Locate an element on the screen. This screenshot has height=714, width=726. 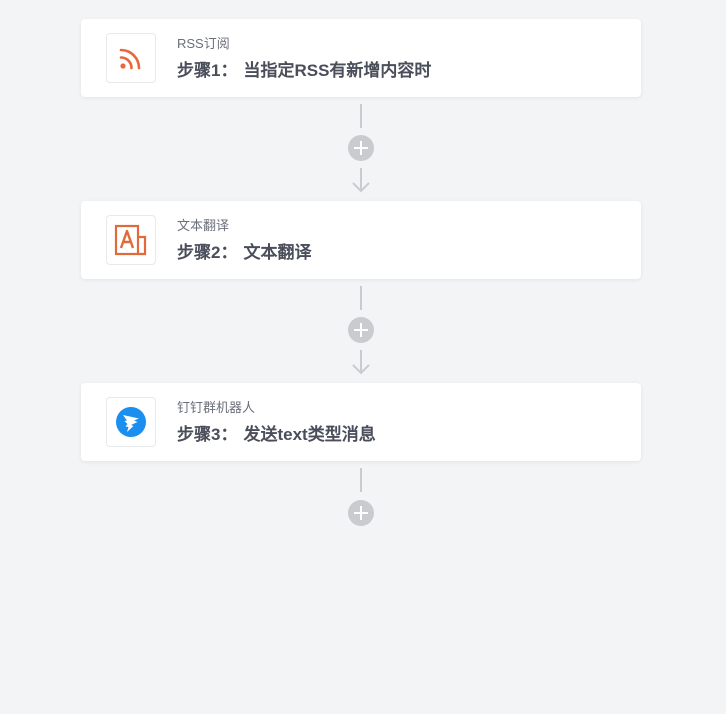
step-app-name: 文本翻译 is located at coordinates (203, 225).